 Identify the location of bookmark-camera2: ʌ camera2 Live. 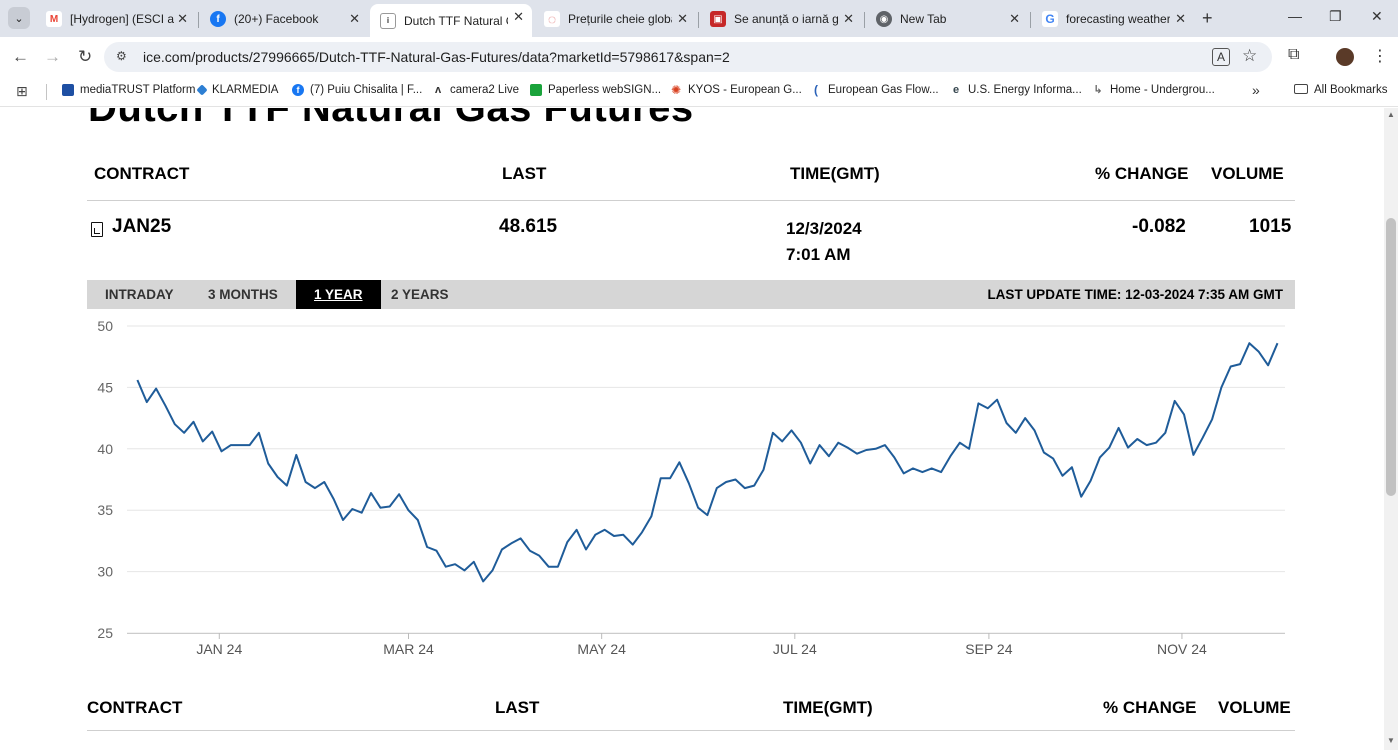
(475, 90).